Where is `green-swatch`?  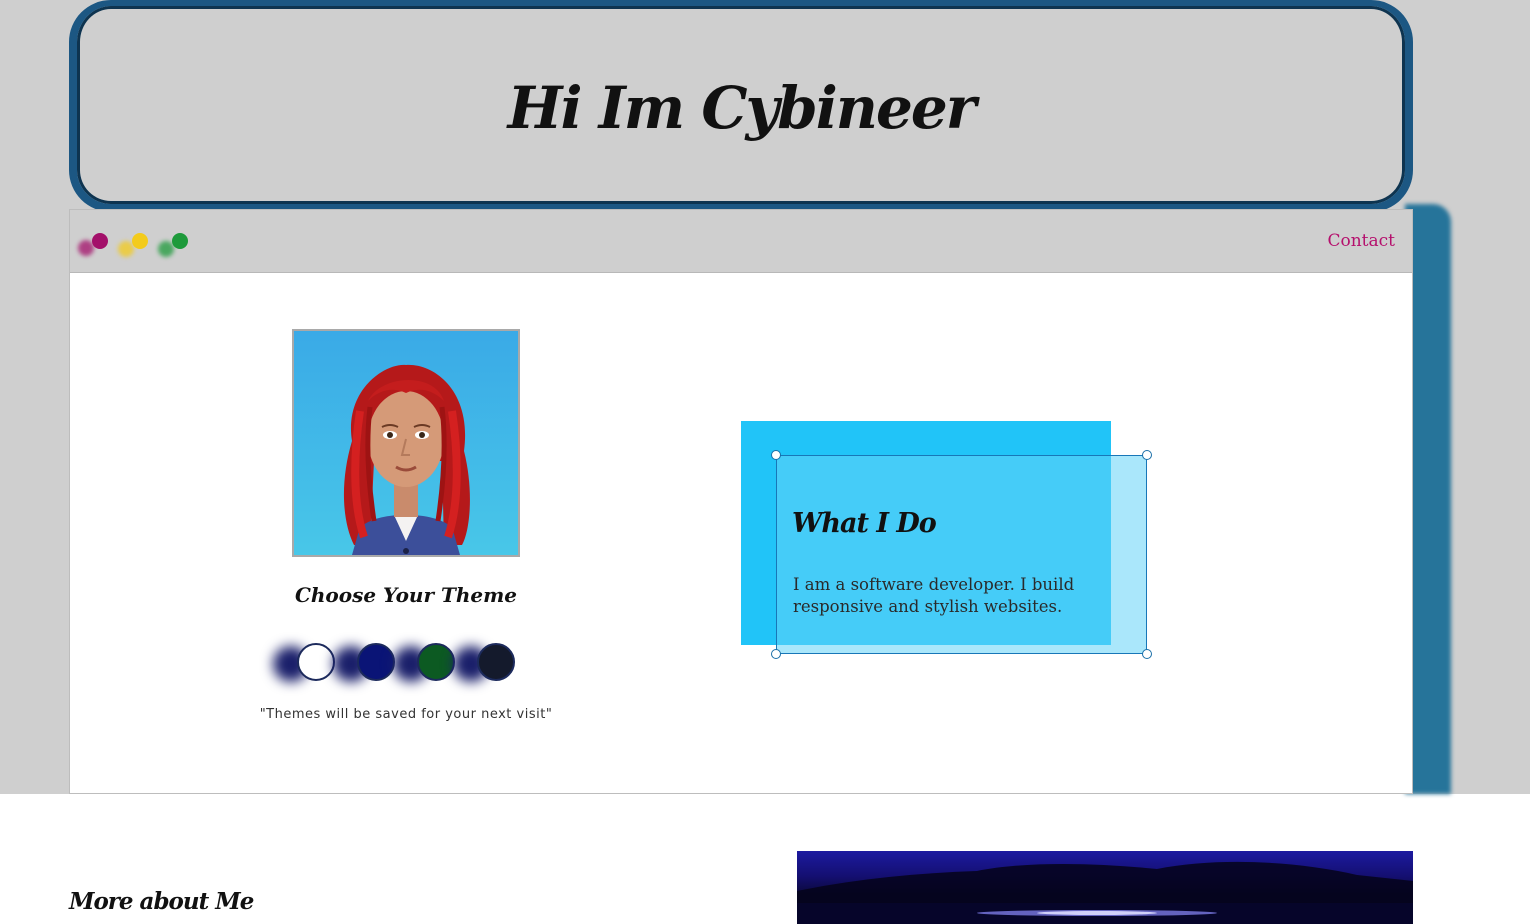
green-swatch is located at coordinates (436, 662).